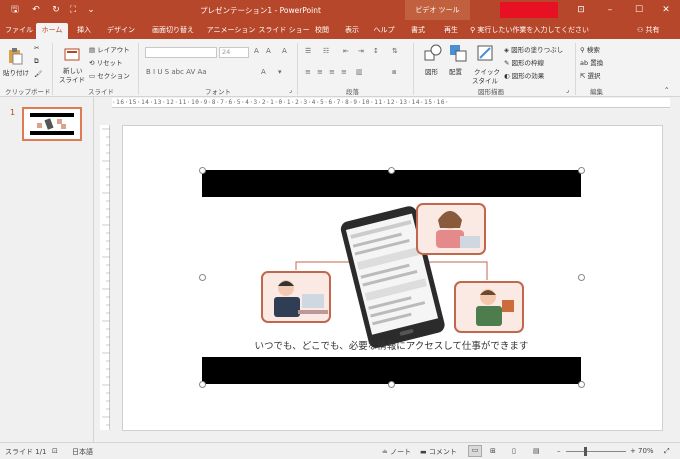  Describe the element at coordinates (610, 10) in the screenshot. I see `minimize-button: –` at that location.